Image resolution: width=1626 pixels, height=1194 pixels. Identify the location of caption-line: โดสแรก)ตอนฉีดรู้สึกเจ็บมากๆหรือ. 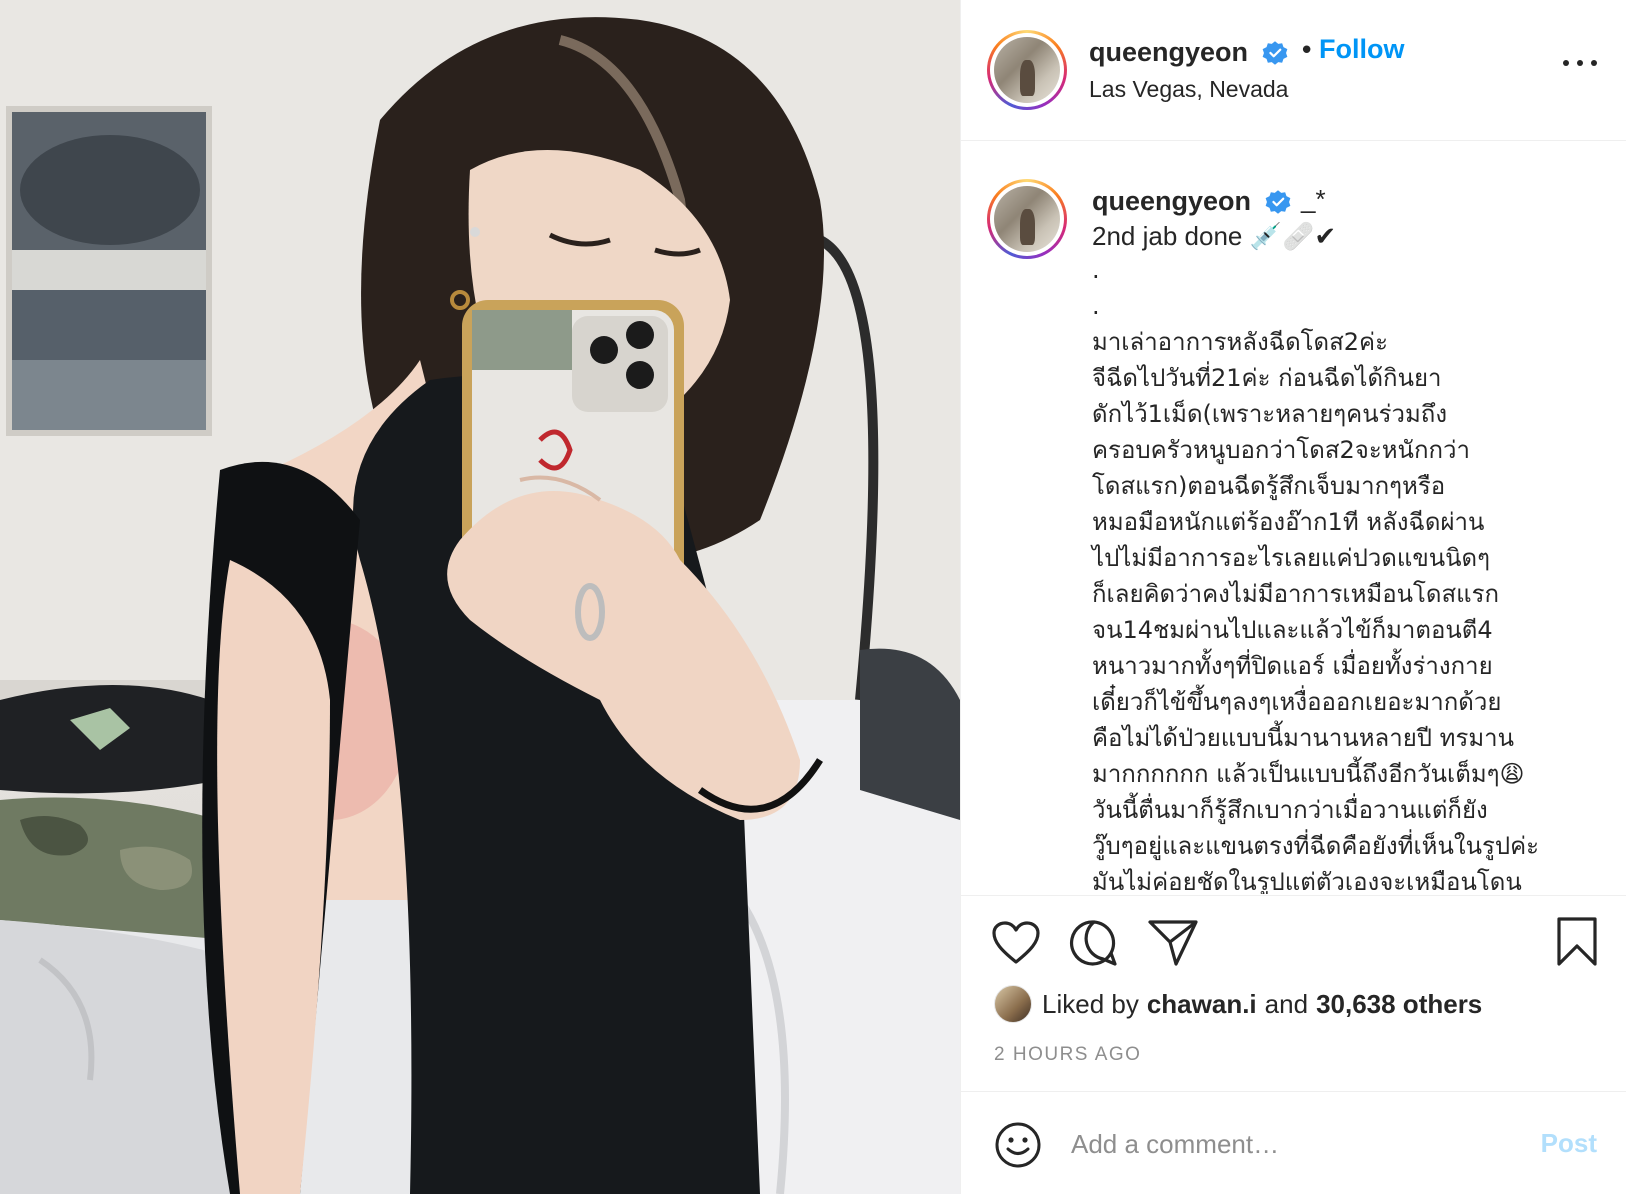
(1269, 486).